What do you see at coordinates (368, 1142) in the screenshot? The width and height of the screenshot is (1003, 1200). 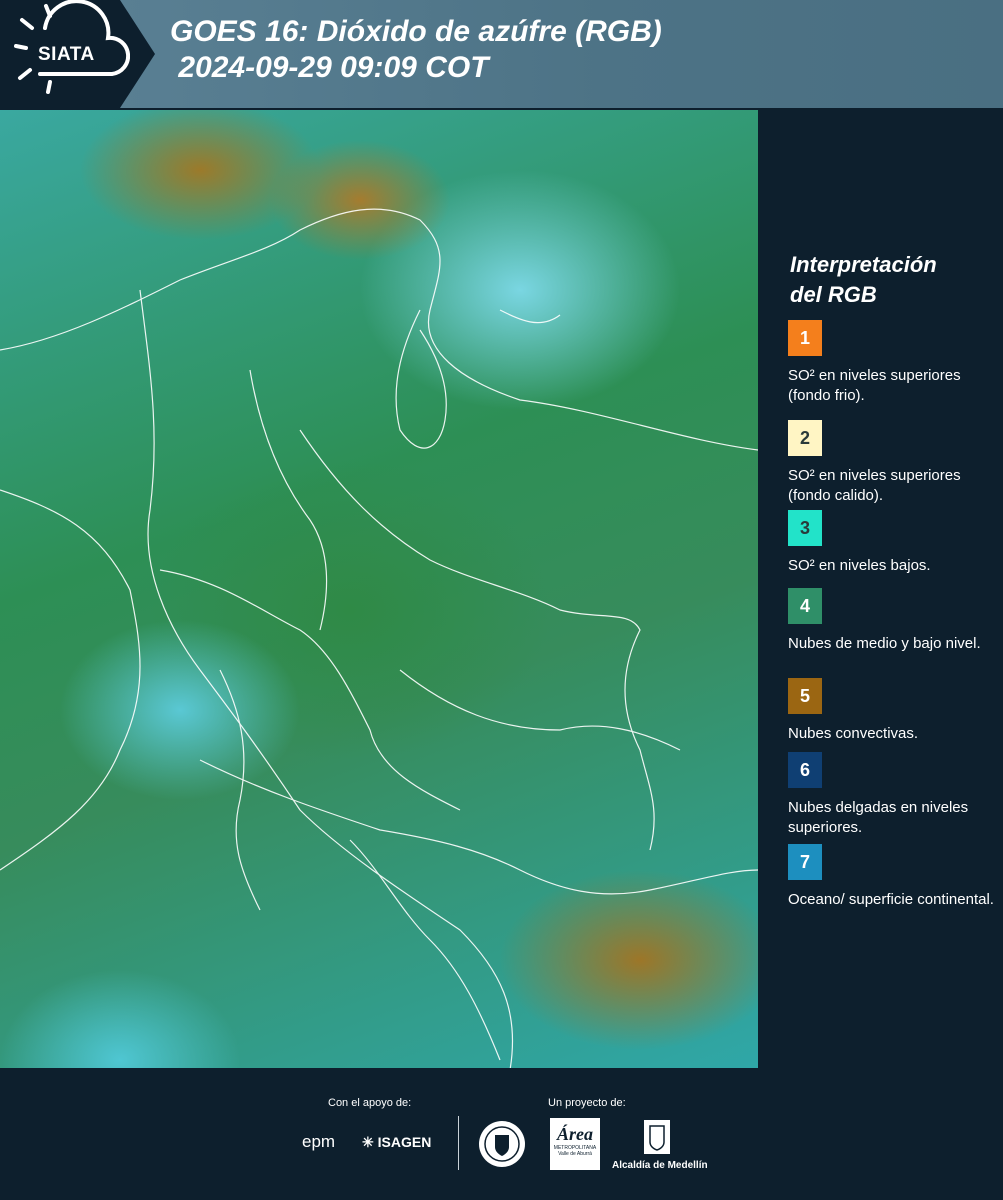 I see `isagen-icon: ✳` at bounding box center [368, 1142].